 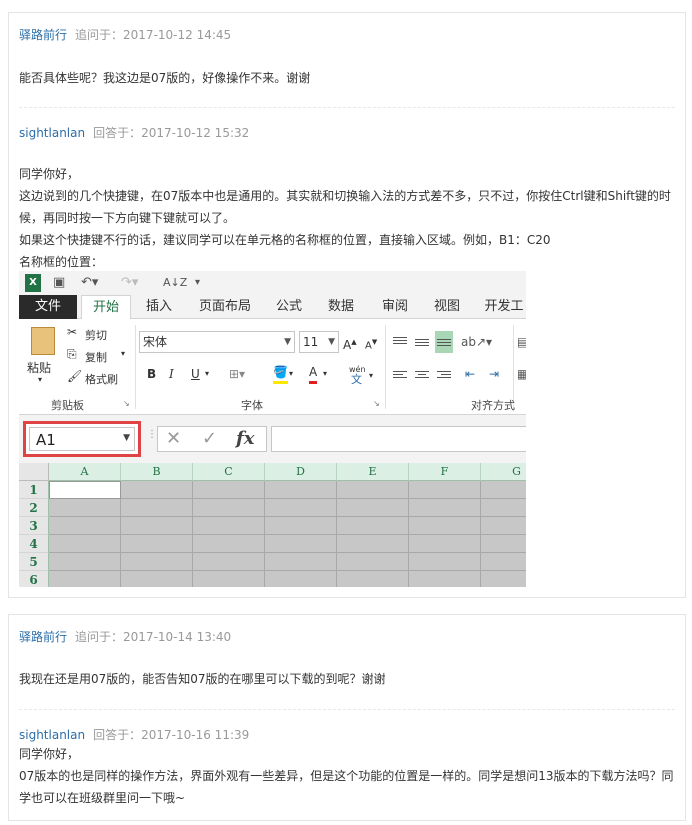 What do you see at coordinates (245, 438) in the screenshot?
I see `insert-function-button: fx` at bounding box center [245, 438].